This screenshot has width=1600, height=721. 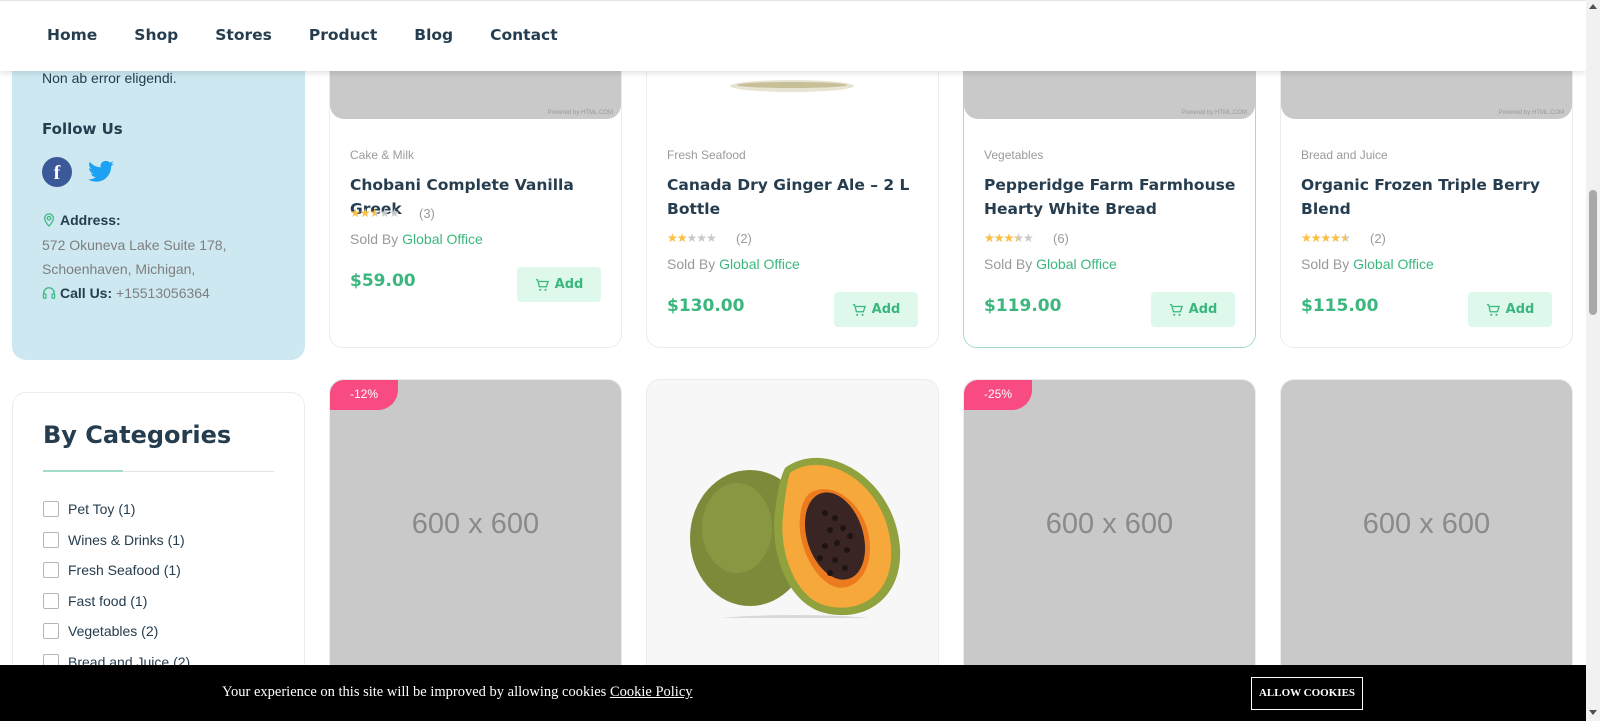 I want to click on discount-badge: -25%, so click(x=998, y=395).